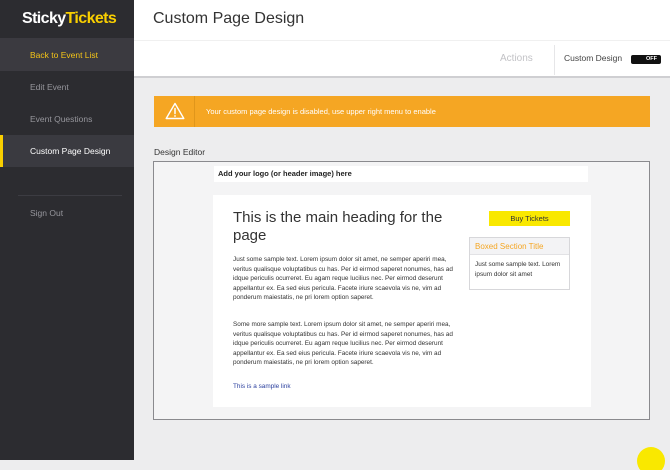 This screenshot has height=470, width=670. I want to click on help-bubble, so click(651, 458).